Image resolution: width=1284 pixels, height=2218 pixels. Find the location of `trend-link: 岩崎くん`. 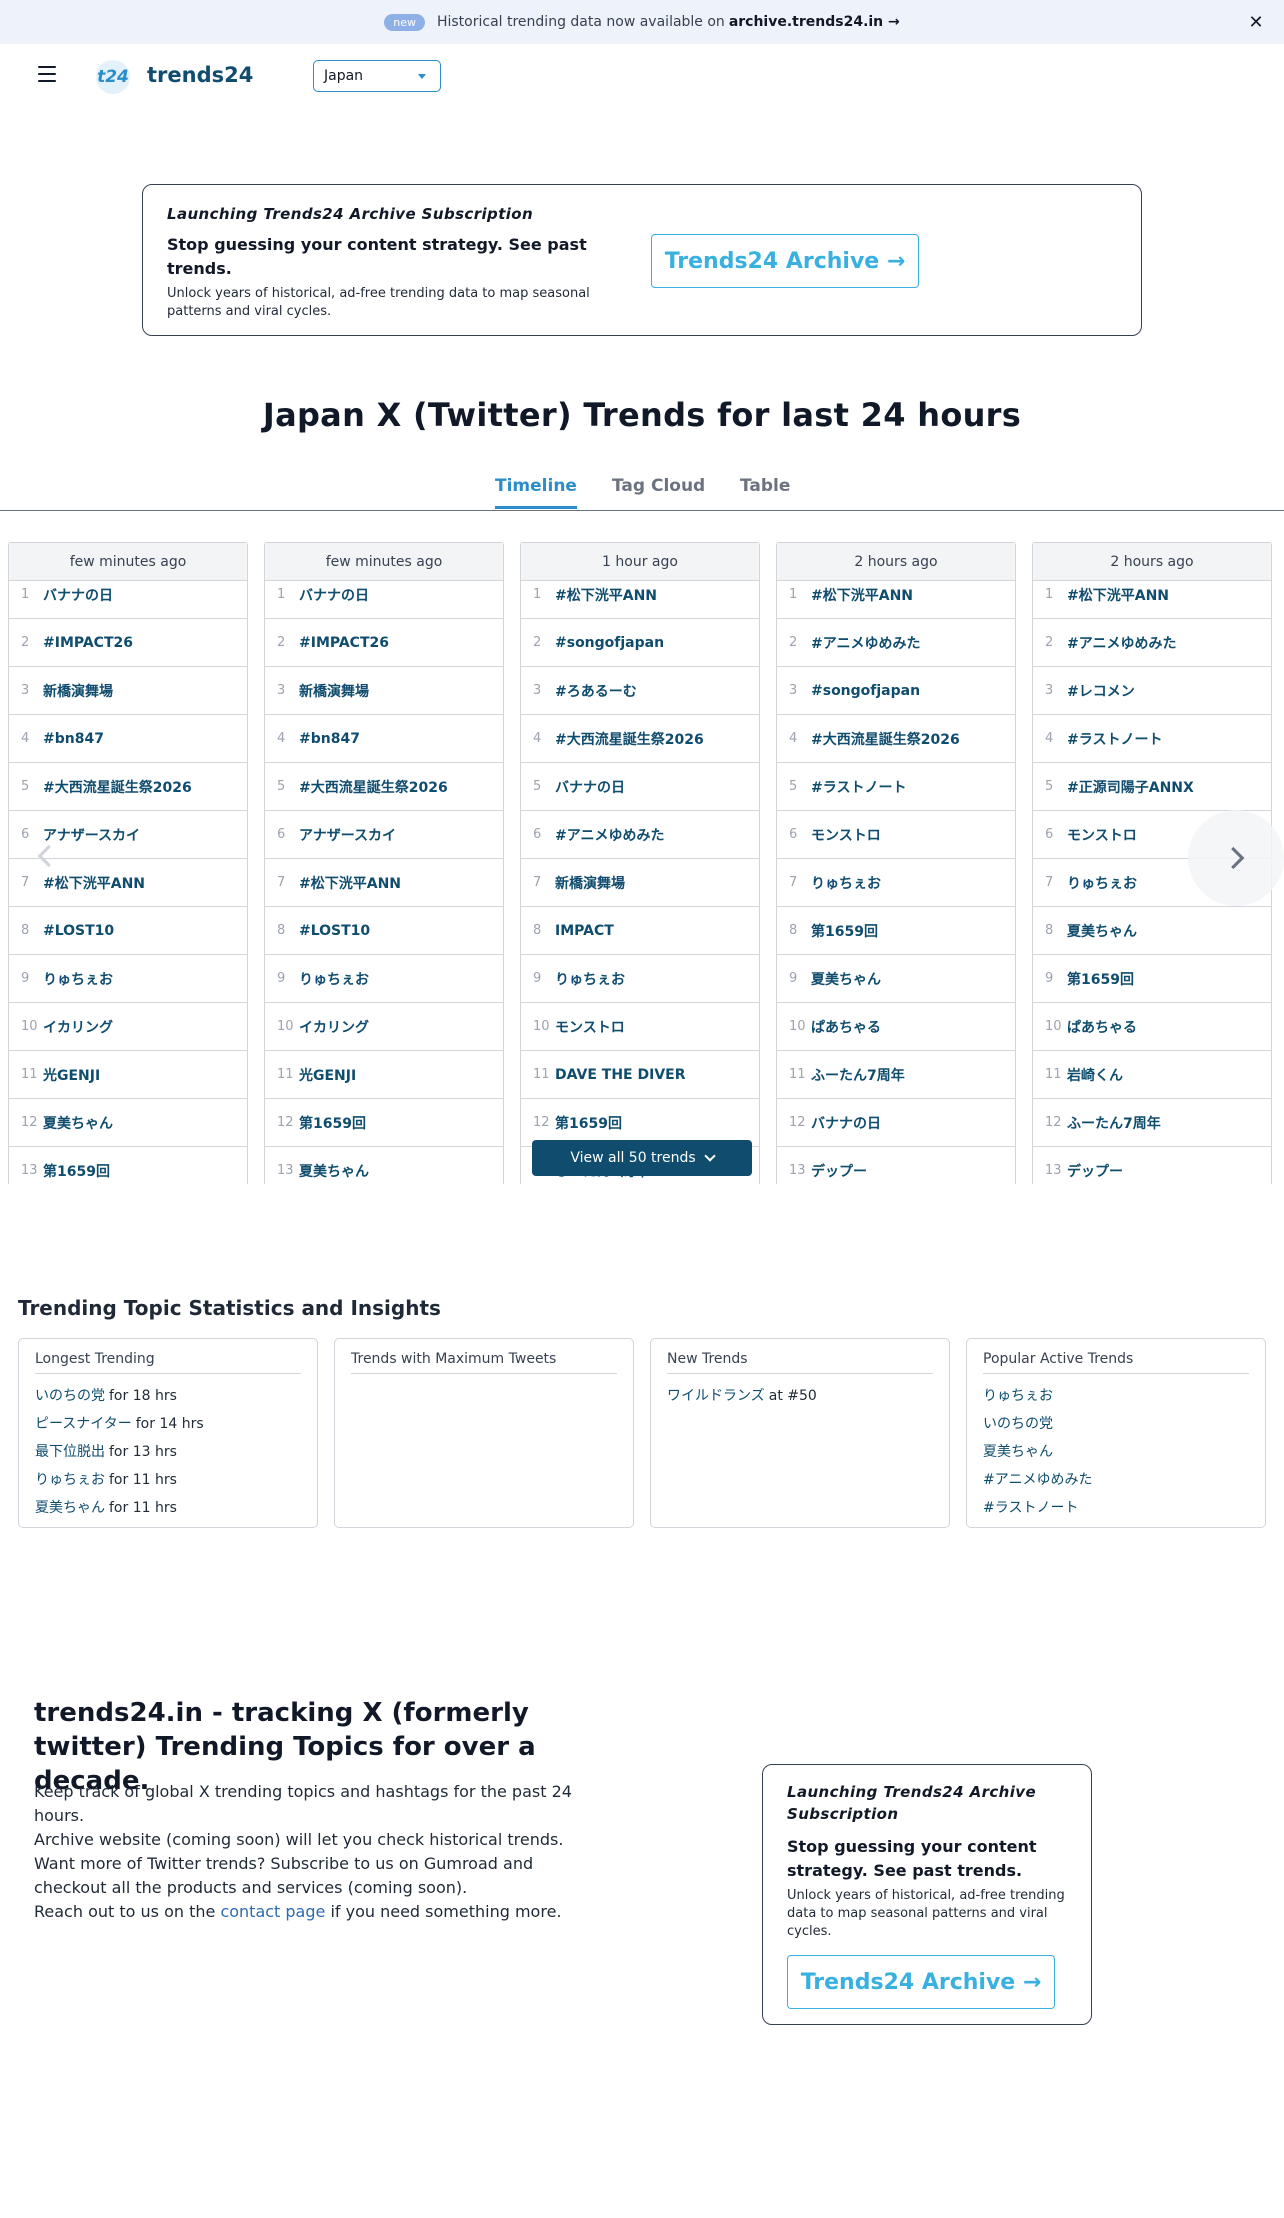

trend-link: 岩崎くん is located at coordinates (1095, 1075).